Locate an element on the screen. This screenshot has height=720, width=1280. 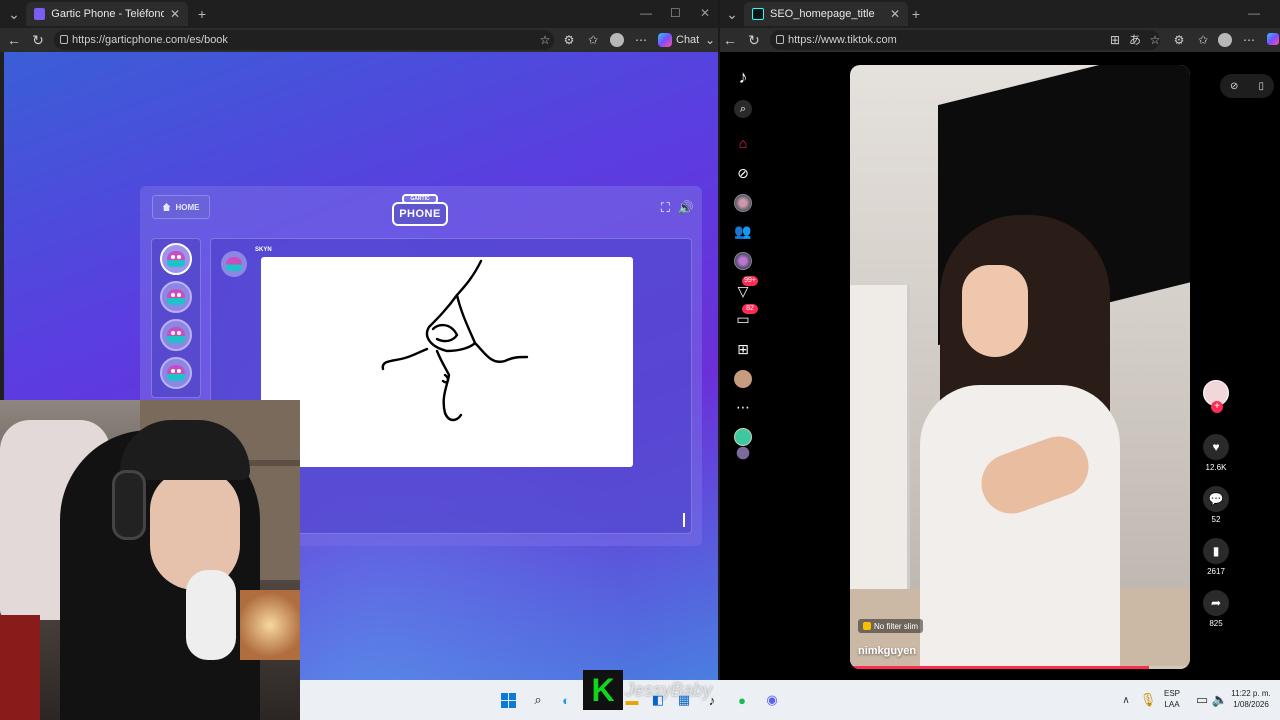
url-field: https://garticphone.com/es/book is located at coordinates (304, 40).